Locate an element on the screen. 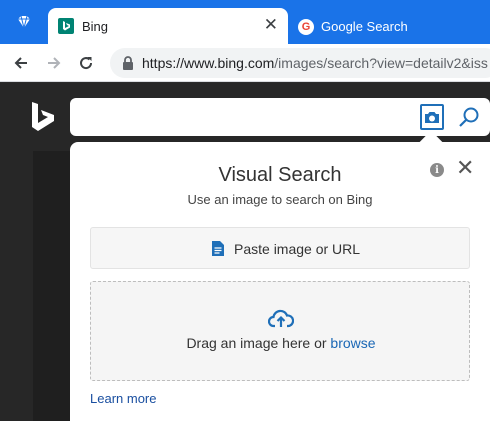 Image resolution: width=490 pixels, height=421 pixels. visual-search-button is located at coordinates (432, 117).